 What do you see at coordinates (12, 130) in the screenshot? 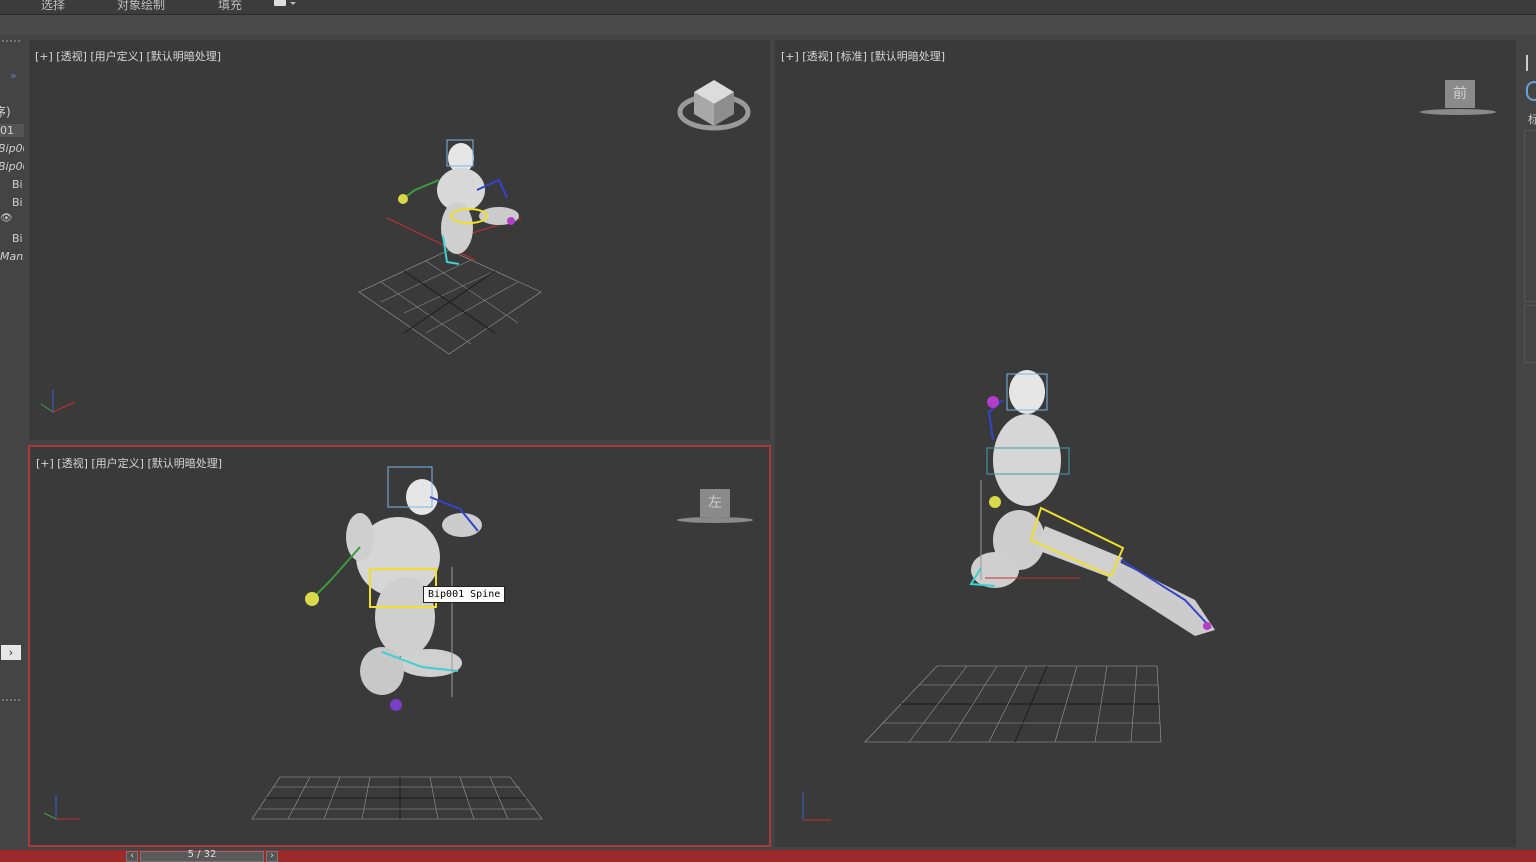
I see `list-item: 01` at bounding box center [12, 130].